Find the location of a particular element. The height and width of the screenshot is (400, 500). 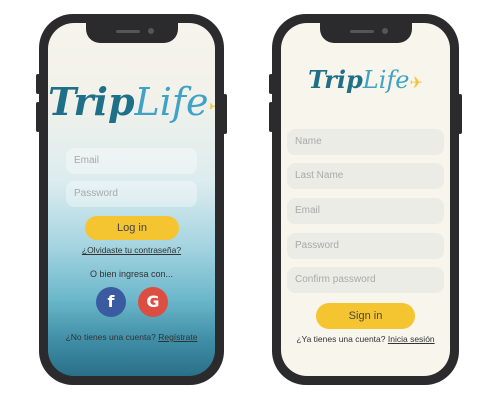

facebook-login-button: f is located at coordinates (111, 302).